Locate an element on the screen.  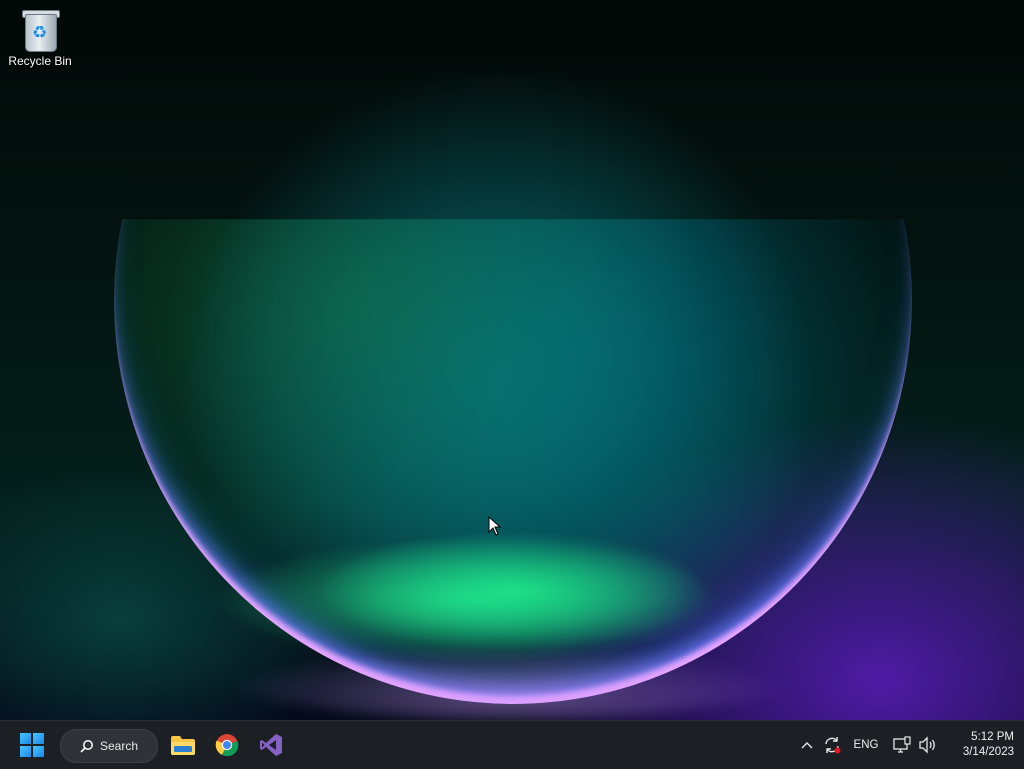
sync-status-button is located at coordinates (832, 745).